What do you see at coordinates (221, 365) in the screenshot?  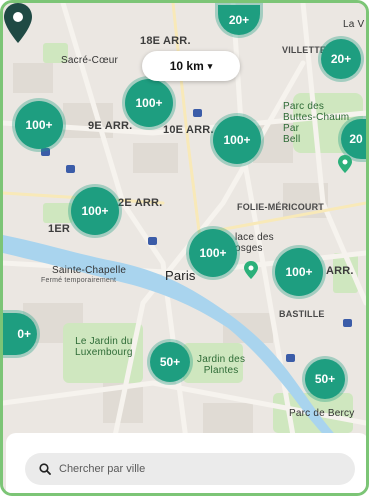 I see `jardin-plantes-label: Jardin des Plantes` at bounding box center [221, 365].